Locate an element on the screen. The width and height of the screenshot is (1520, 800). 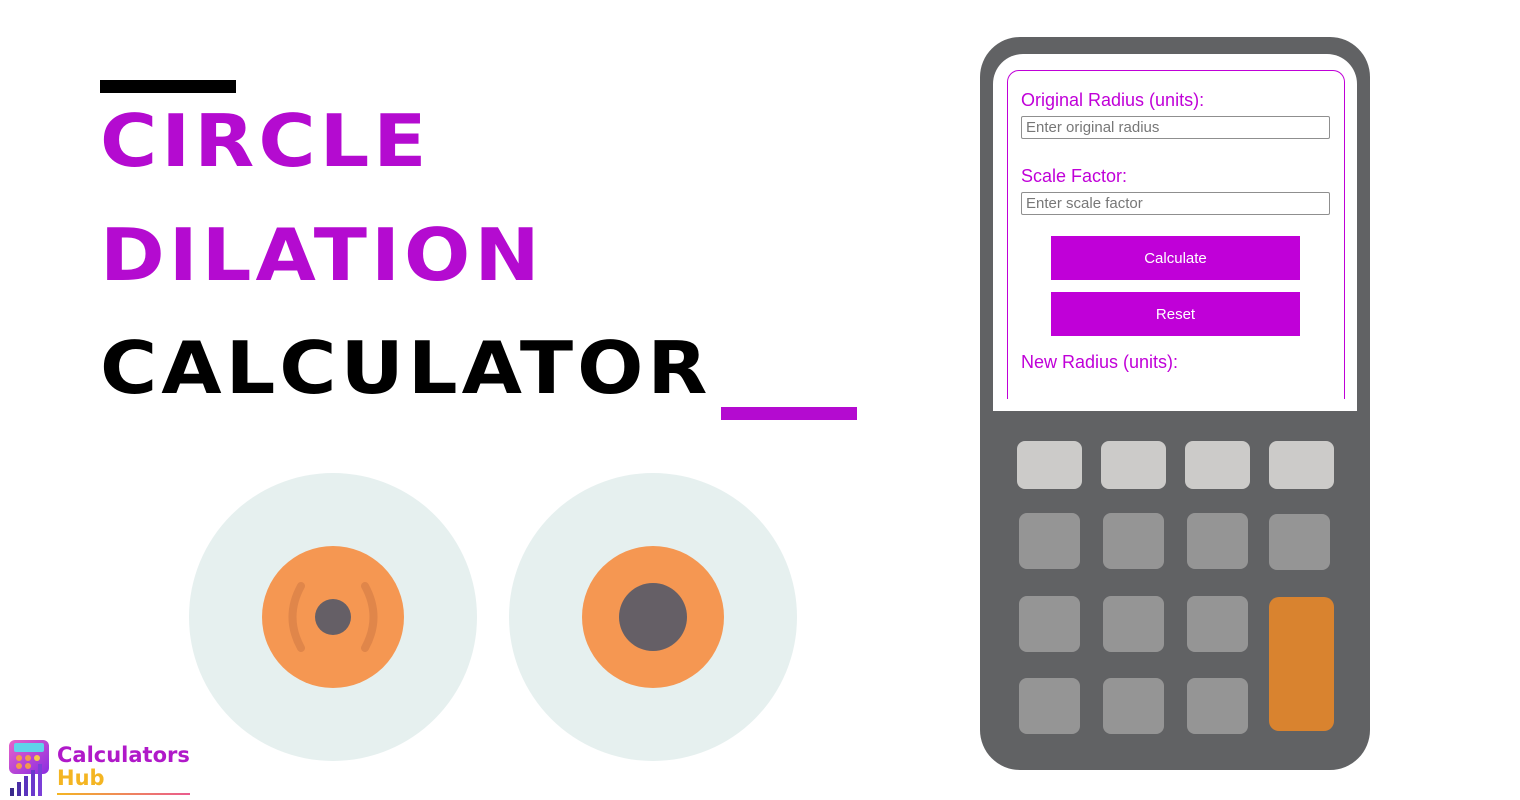
logo-text-hub: Hub is located at coordinates (81, 778).